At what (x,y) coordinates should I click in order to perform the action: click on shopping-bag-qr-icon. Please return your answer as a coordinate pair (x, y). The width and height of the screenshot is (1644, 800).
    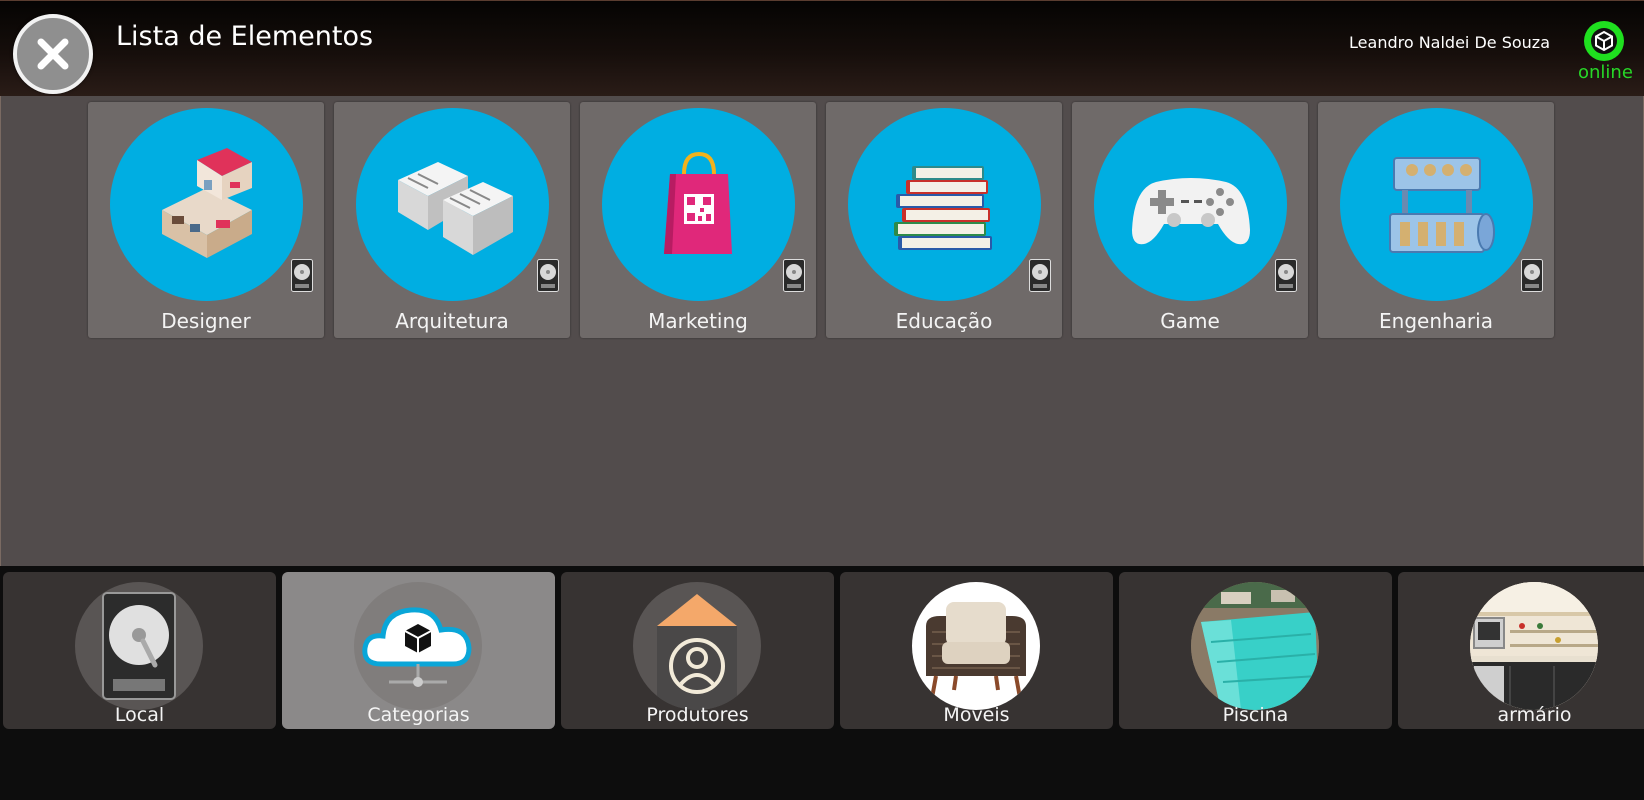
    Looking at the image, I should click on (697, 202).